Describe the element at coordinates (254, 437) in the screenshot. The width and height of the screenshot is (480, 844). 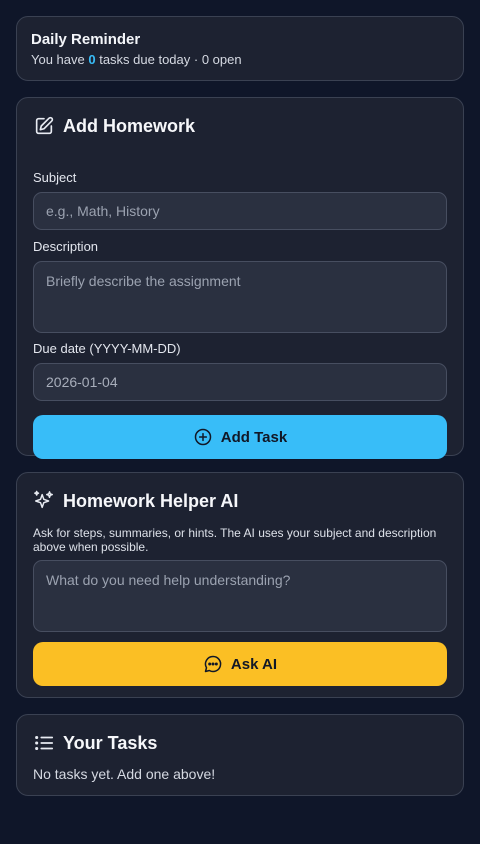
I see `add-task-label: Add Task` at that location.